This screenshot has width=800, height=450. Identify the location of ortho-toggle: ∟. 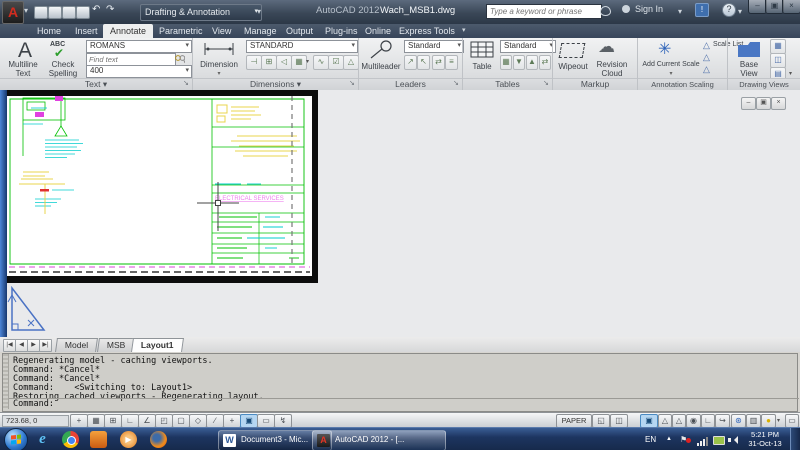
(130, 421).